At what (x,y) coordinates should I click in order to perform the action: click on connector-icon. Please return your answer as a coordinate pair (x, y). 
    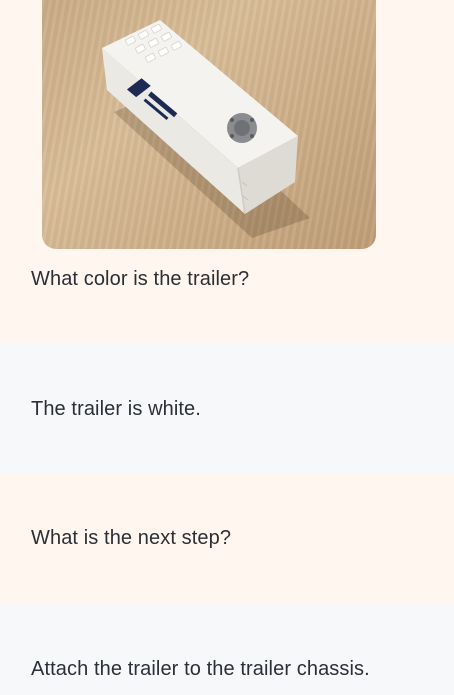
    Looking at the image, I should click on (242, 128).